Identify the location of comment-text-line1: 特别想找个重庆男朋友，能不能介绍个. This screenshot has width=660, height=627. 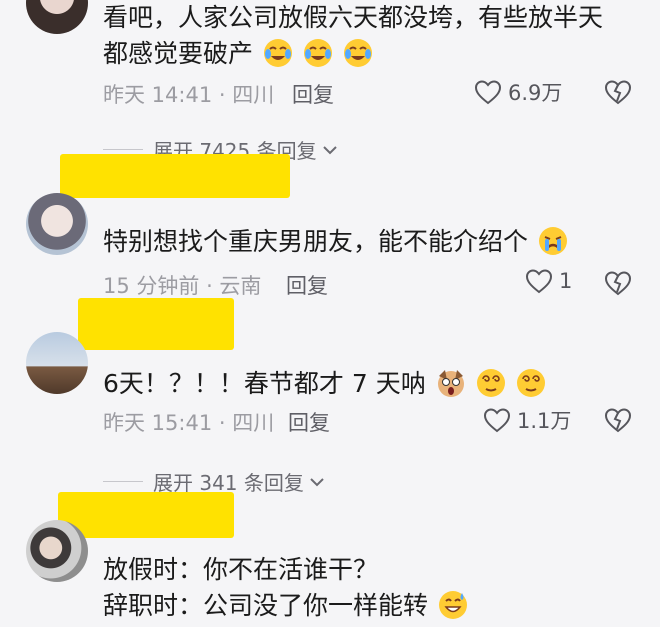
(335, 242).